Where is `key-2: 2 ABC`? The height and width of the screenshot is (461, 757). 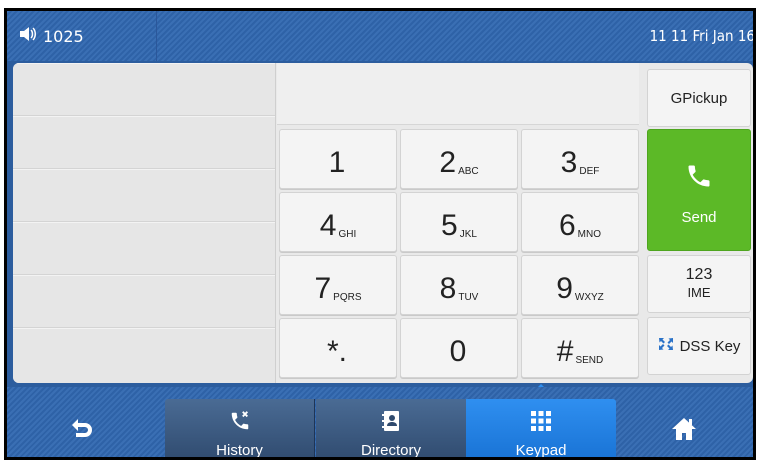
key-2: 2 ABC is located at coordinates (459, 159).